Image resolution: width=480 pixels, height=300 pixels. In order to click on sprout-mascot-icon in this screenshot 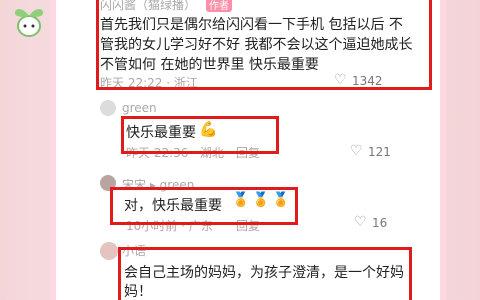, I will do `click(29, 19)`.